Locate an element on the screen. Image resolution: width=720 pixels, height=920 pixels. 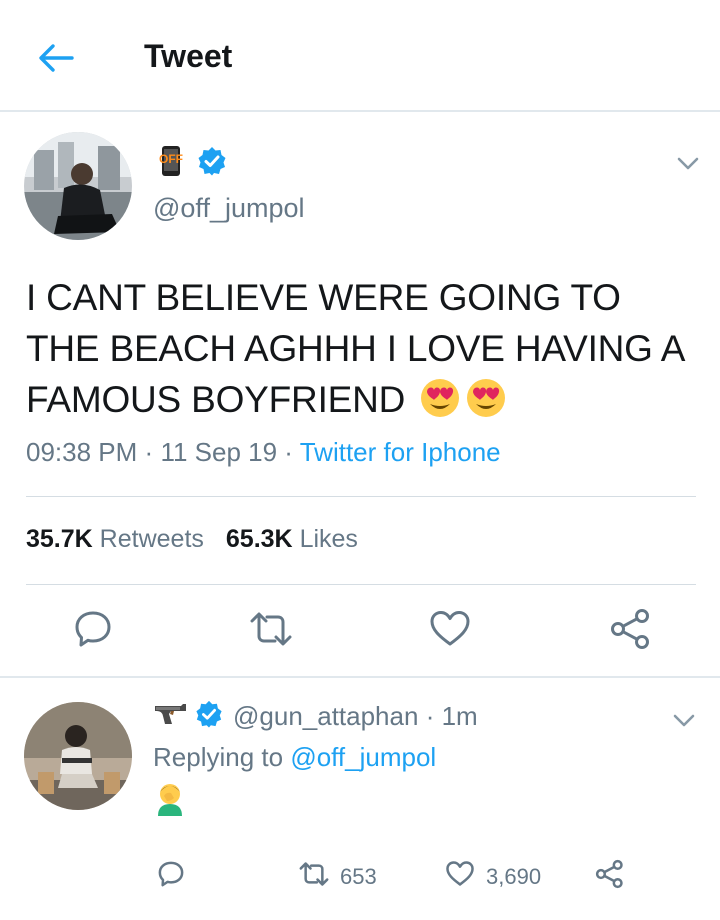
tweet-stats: 35.7K Retweets 65.3K Likes is located at coordinates (192, 539).